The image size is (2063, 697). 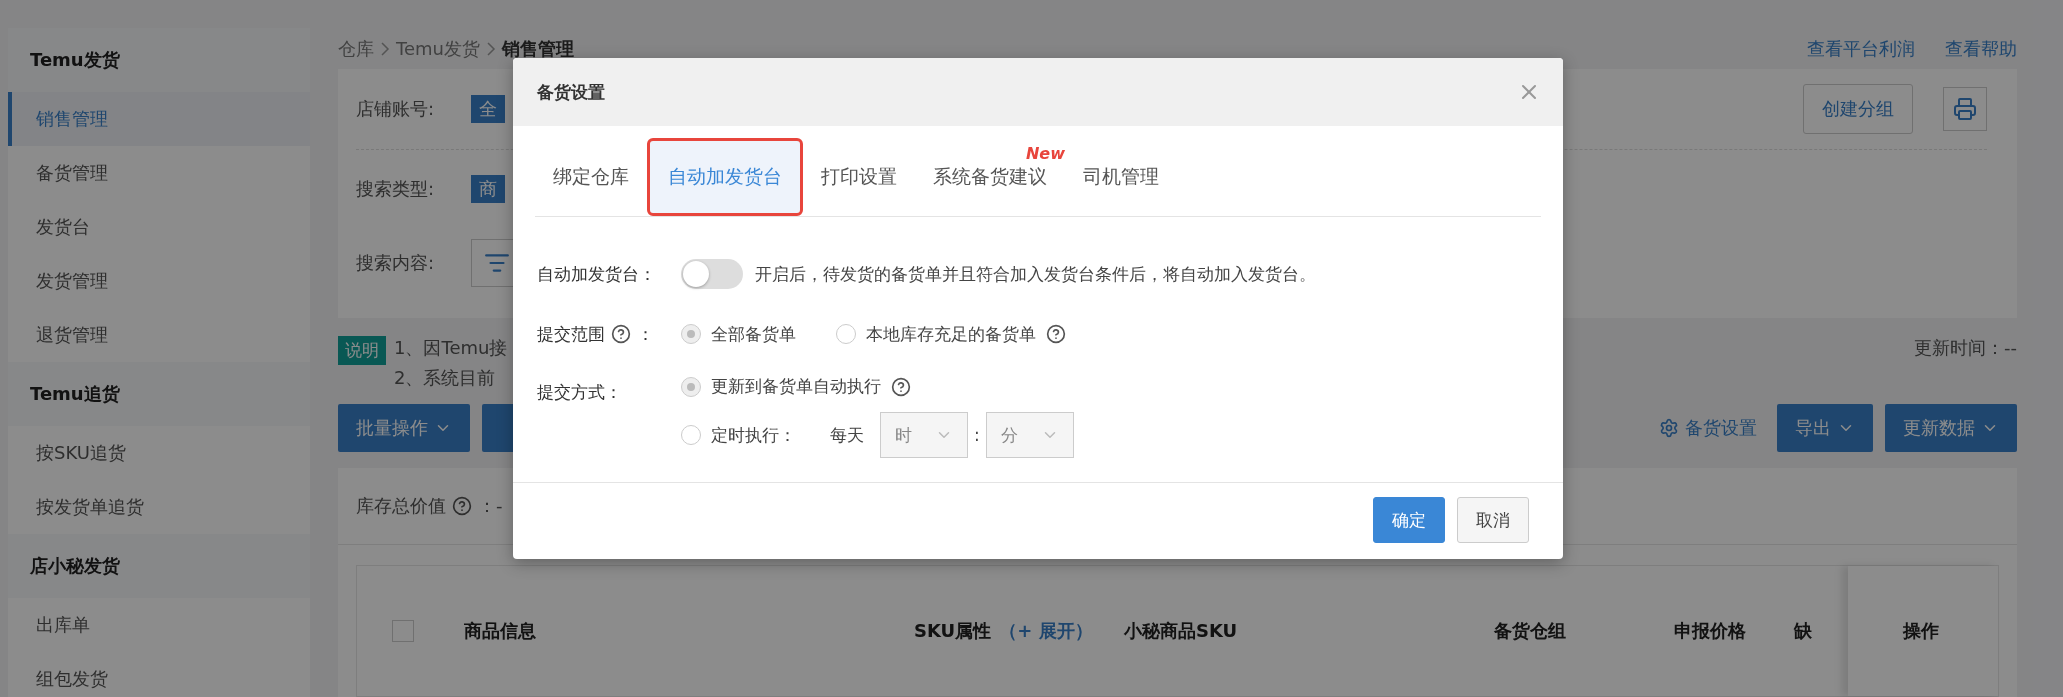 What do you see at coordinates (1708, 428) in the screenshot?
I see `settings-link: 备货设置` at bounding box center [1708, 428].